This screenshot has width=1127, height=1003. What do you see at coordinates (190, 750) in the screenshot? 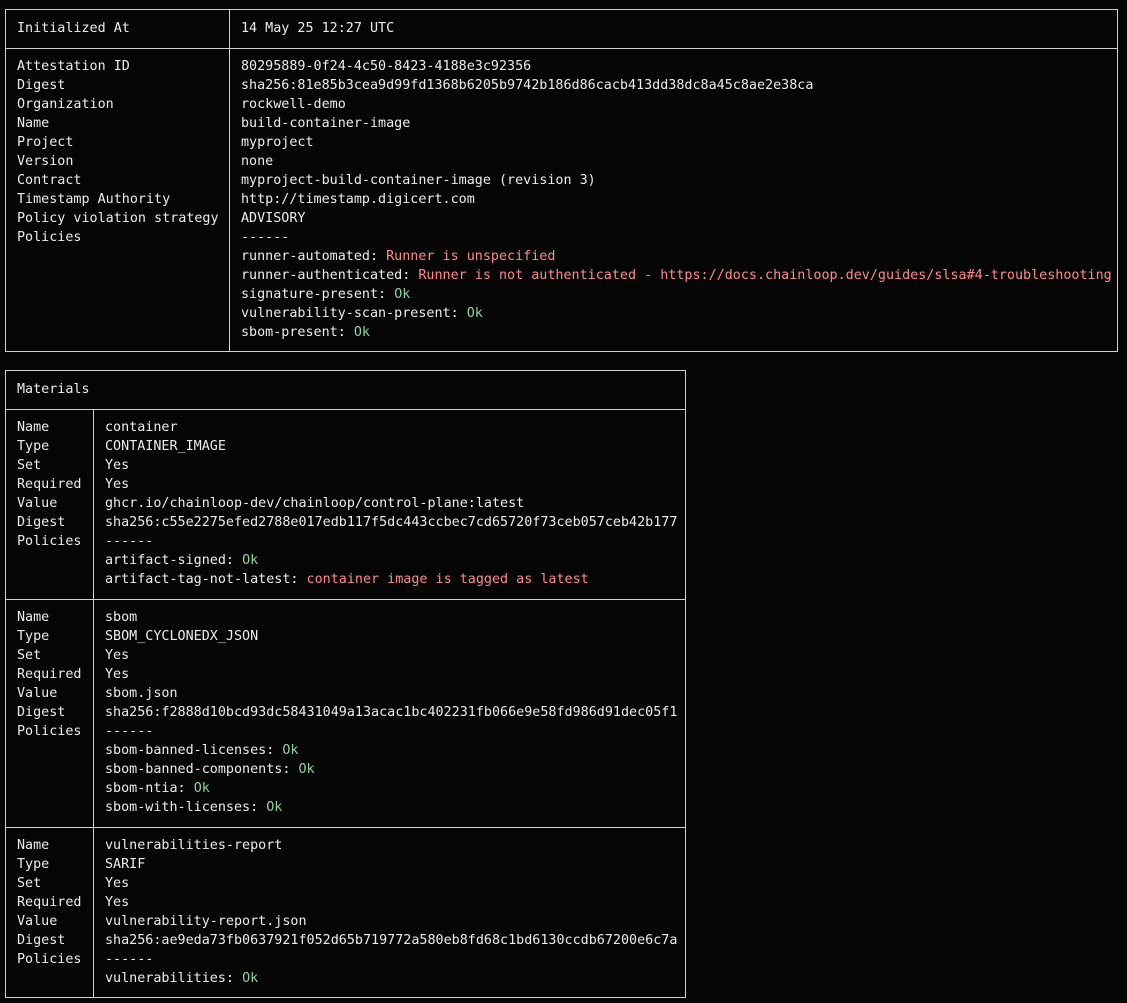
I see `policy-name: sbom-banned-licenses:` at bounding box center [190, 750].